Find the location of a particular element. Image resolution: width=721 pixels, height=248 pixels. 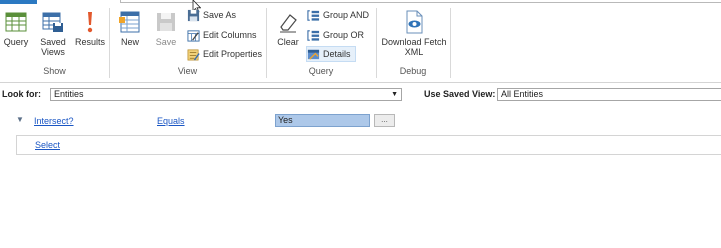

group-or-label: Group OR is located at coordinates (344, 35).